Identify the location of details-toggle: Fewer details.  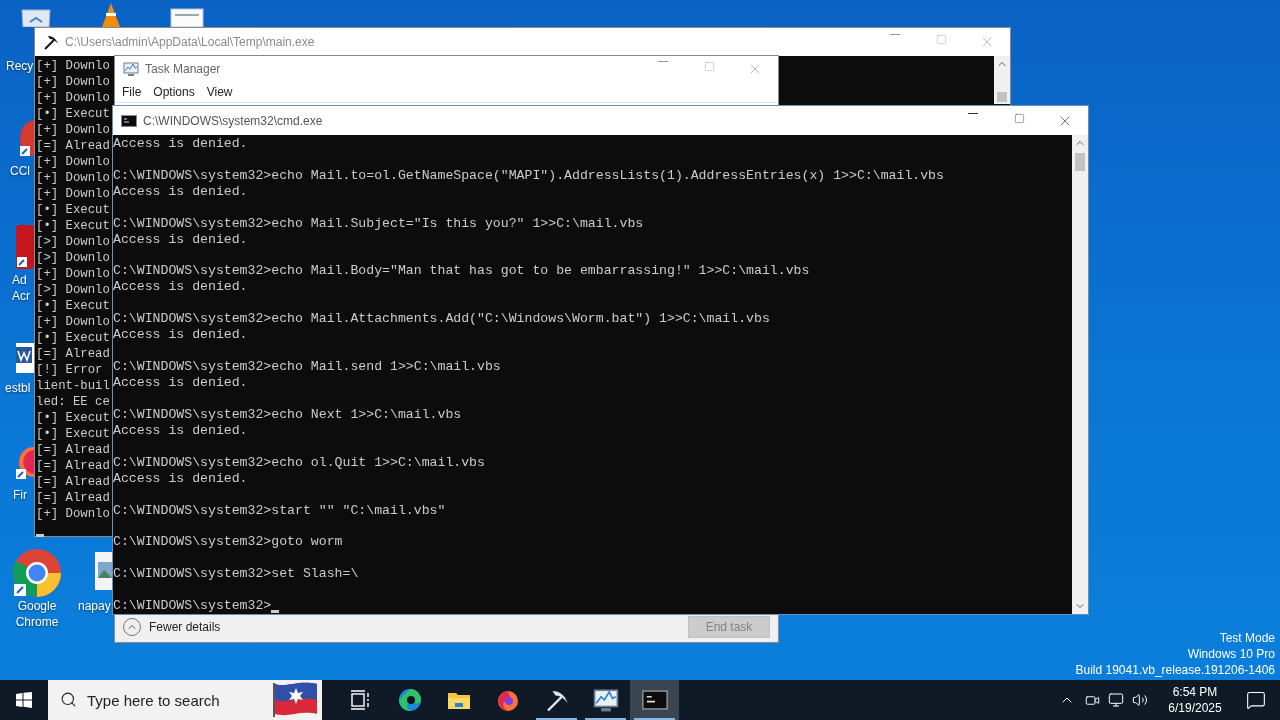
(172, 627).